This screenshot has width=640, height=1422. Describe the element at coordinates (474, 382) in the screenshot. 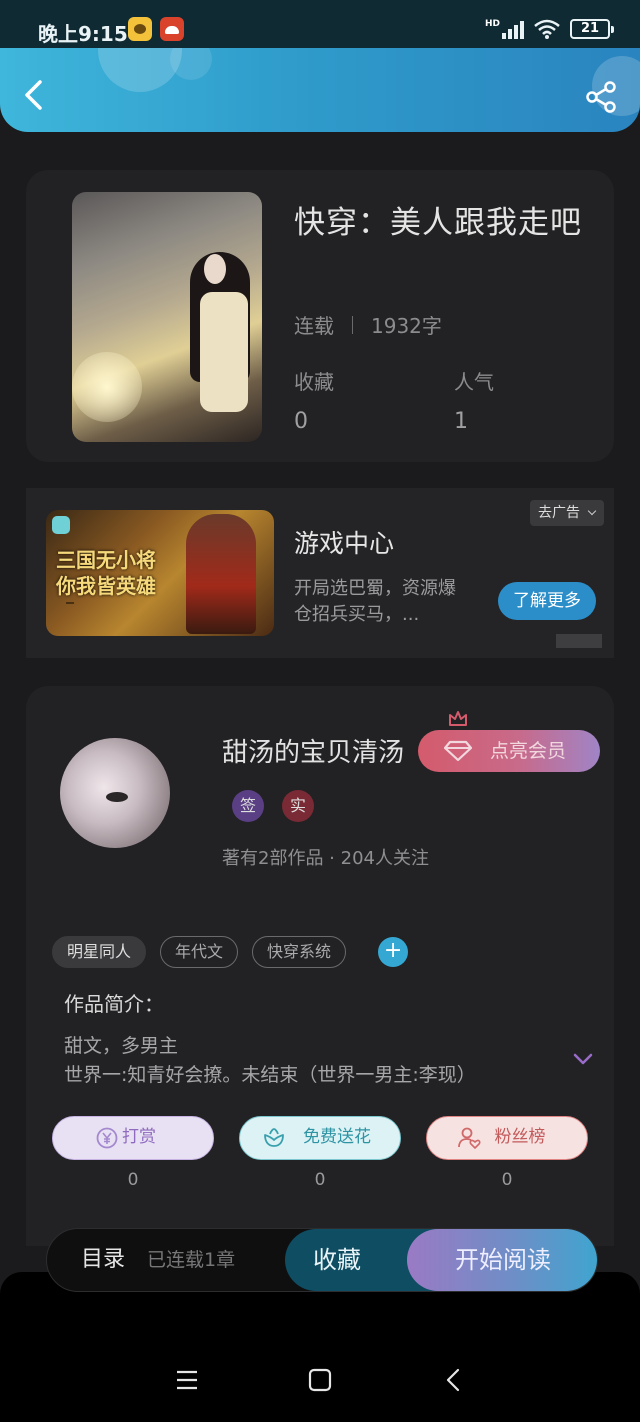

I see `stat-label: 人气` at that location.